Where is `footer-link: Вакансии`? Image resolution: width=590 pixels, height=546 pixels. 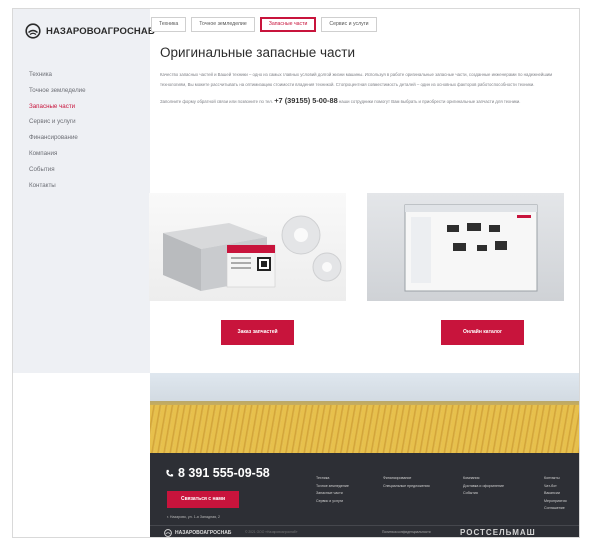 footer-link: Вакансии is located at coordinates (555, 494).